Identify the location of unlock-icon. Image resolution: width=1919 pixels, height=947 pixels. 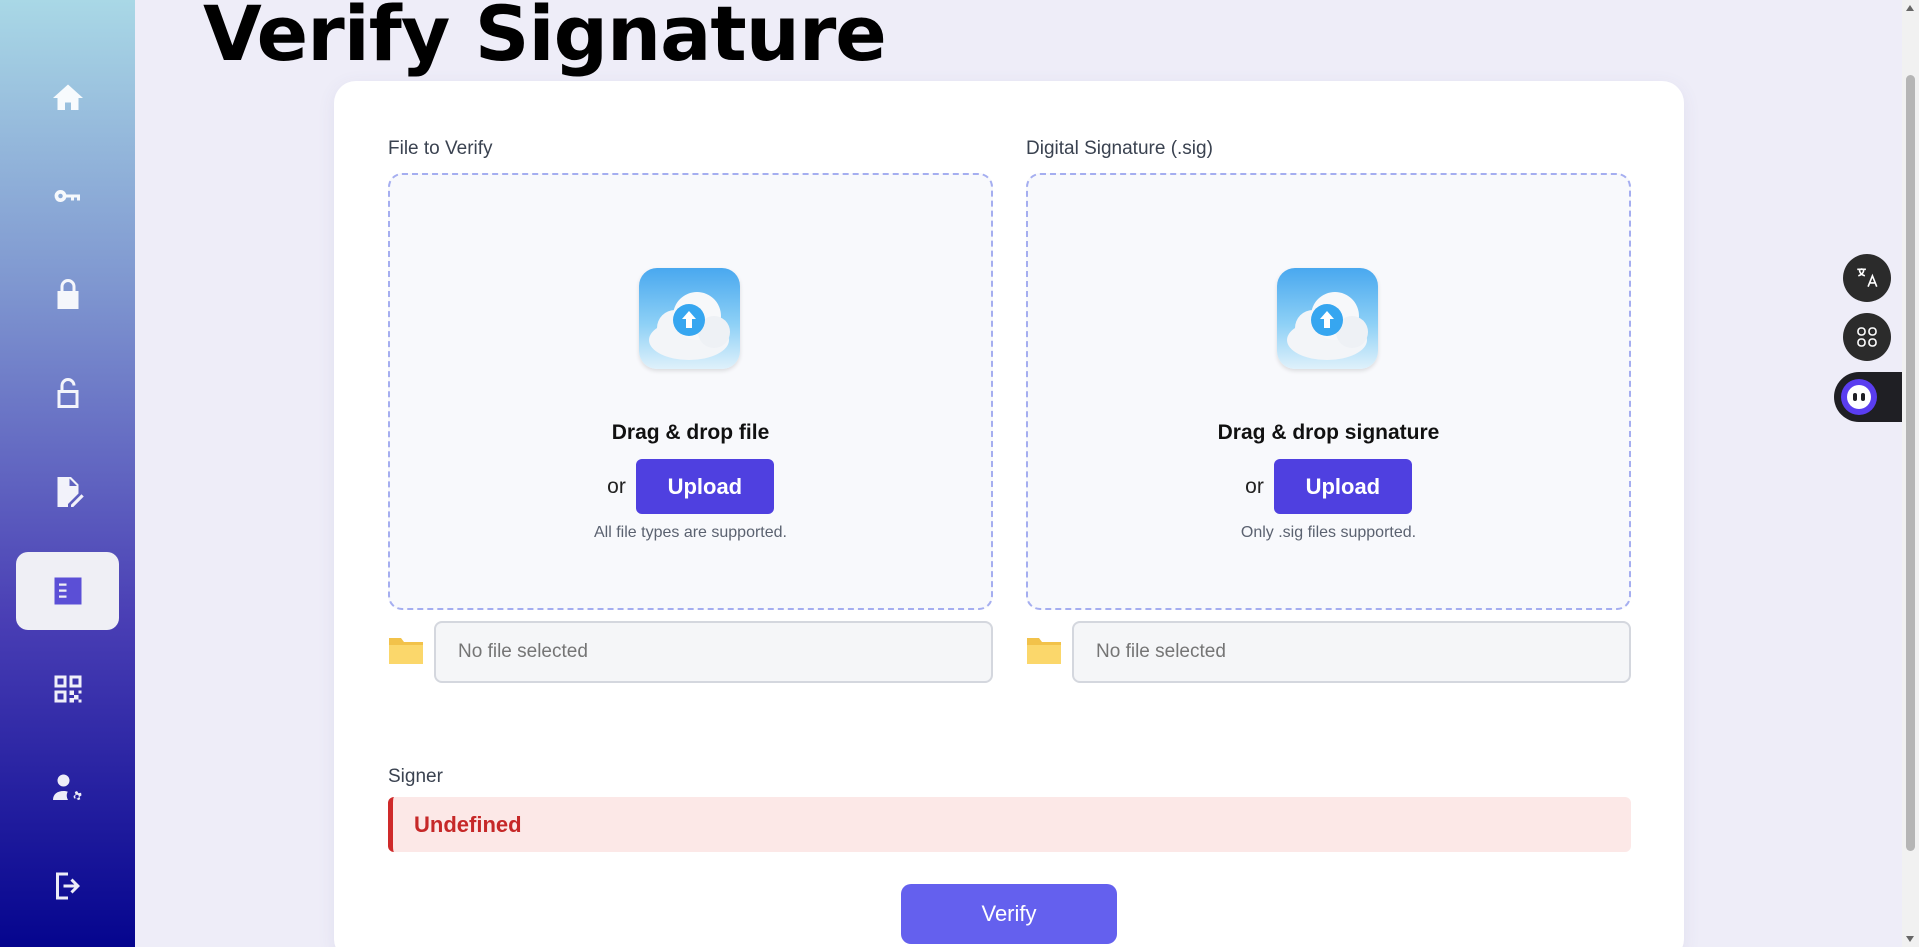
(67, 393).